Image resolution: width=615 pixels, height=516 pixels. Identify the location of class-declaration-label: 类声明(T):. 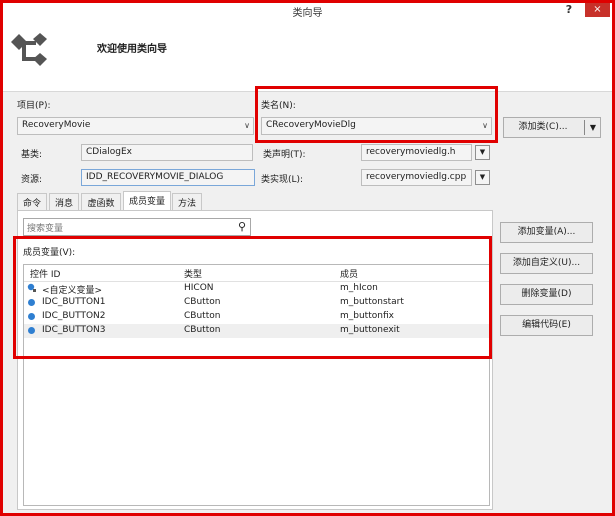
(284, 155).